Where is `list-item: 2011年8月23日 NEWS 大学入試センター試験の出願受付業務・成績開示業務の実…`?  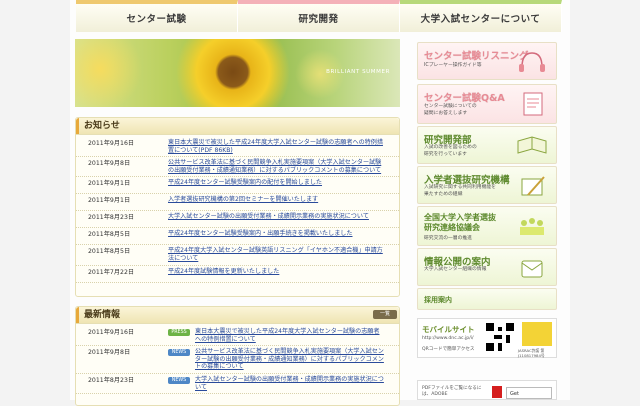 list-item: 2011年8月23日 NEWS 大学入試センター試験の出願受付業務・成績開示業務の実… is located at coordinates (237, 384).